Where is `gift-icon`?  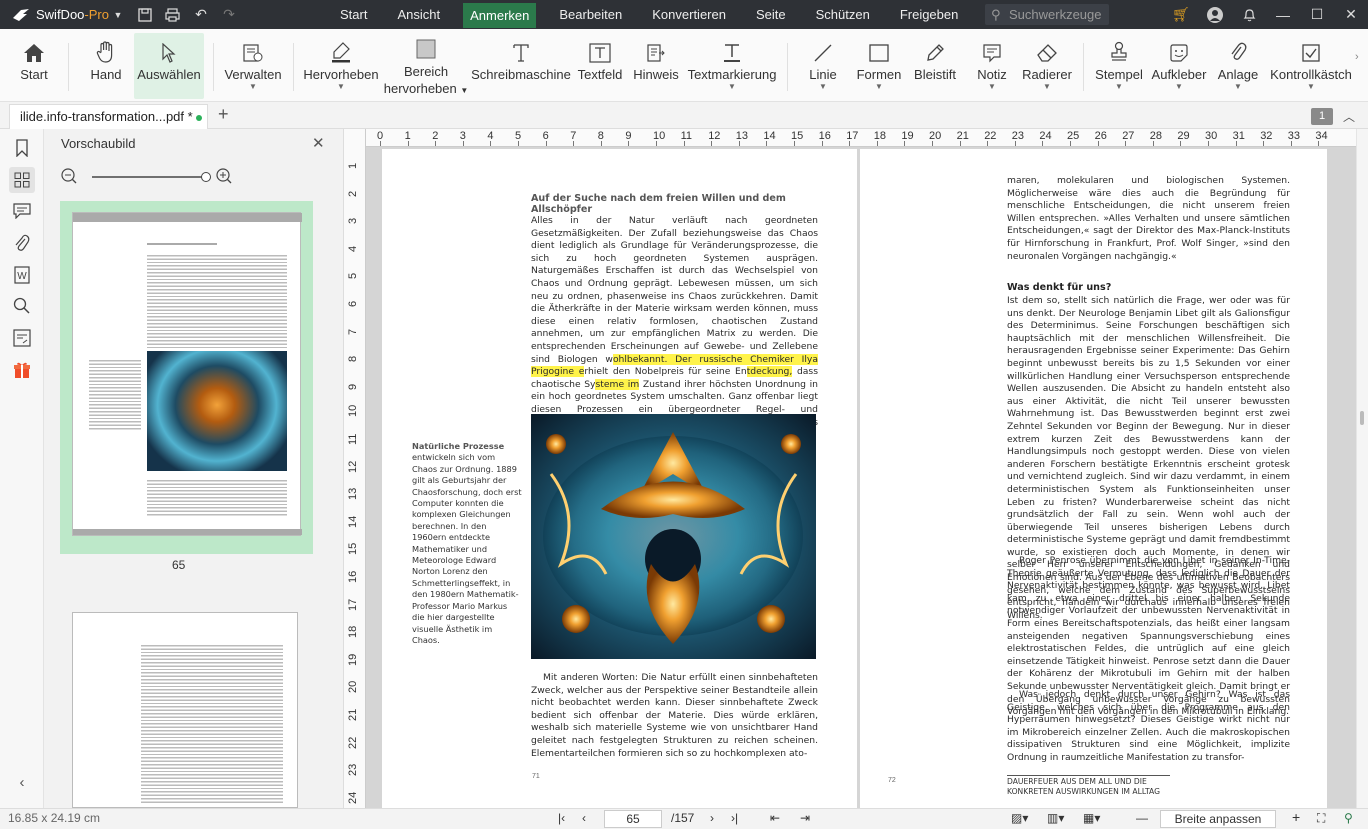
gift-icon is located at coordinates (22, 370).